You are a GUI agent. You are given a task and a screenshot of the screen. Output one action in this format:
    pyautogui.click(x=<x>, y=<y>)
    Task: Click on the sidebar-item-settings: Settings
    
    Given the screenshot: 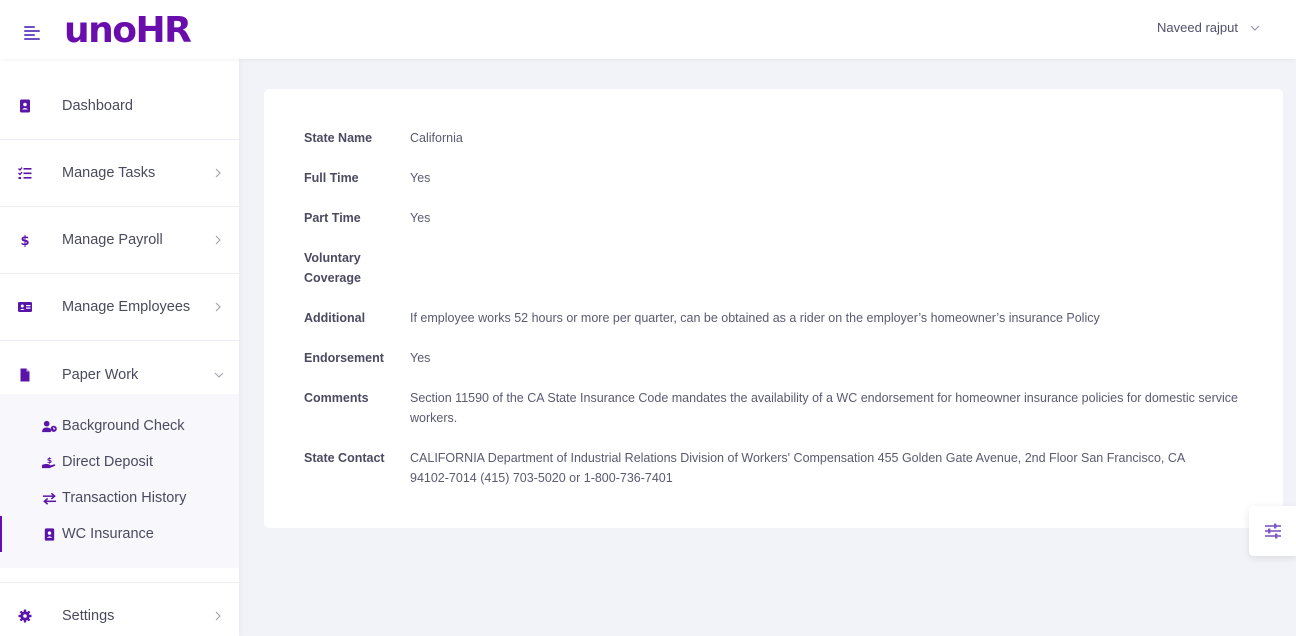 What is the action you would take?
    pyautogui.click(x=119, y=609)
    